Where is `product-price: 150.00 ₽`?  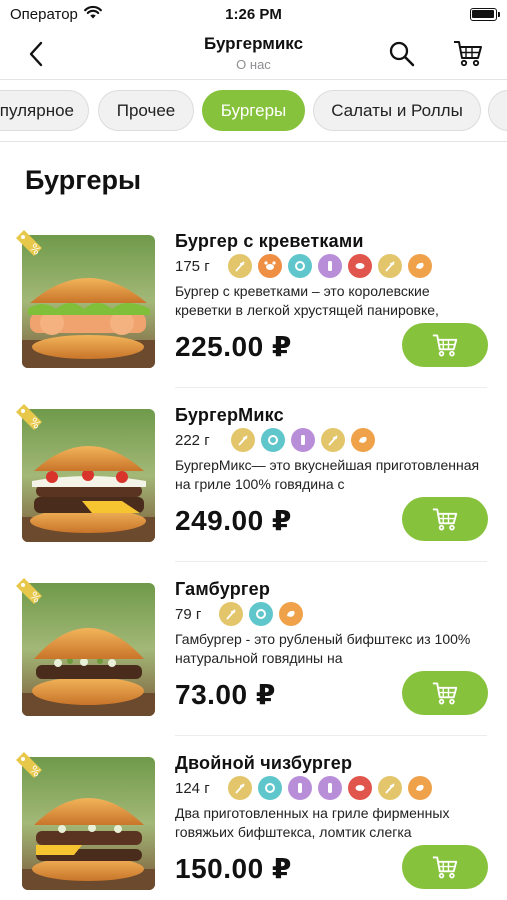
product-price: 150.00 ₽ is located at coordinates (233, 868).